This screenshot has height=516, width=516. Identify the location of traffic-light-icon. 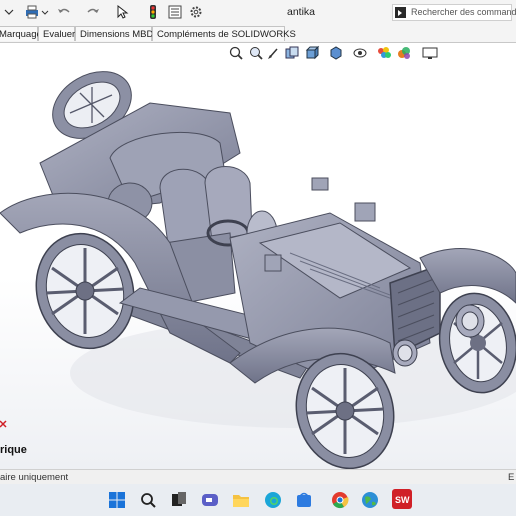
(153, 12).